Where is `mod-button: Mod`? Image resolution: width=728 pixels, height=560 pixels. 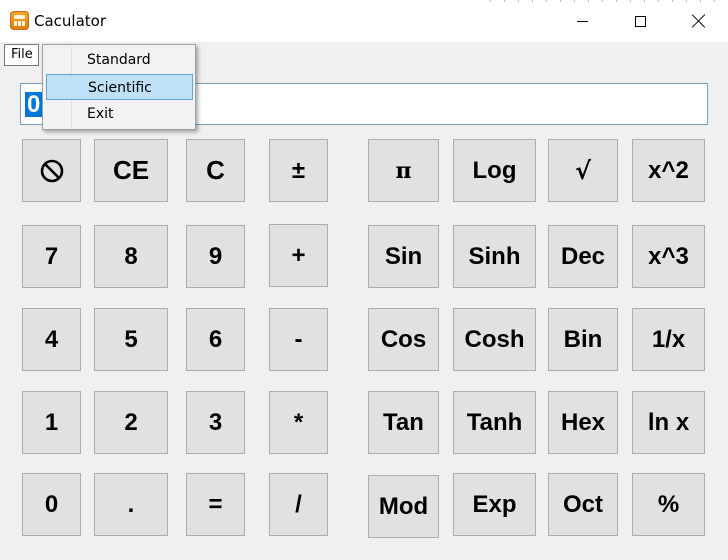
mod-button: Mod is located at coordinates (403, 506).